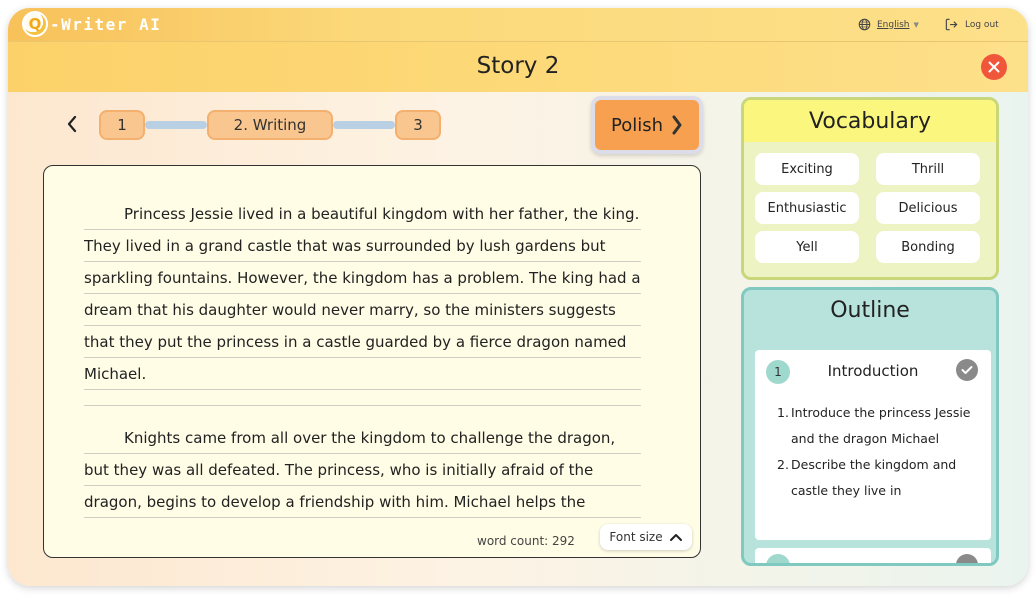 Image resolution: width=1036 pixels, height=598 pixels. What do you see at coordinates (636, 537) in the screenshot?
I see `font-size-label: Font size` at bounding box center [636, 537].